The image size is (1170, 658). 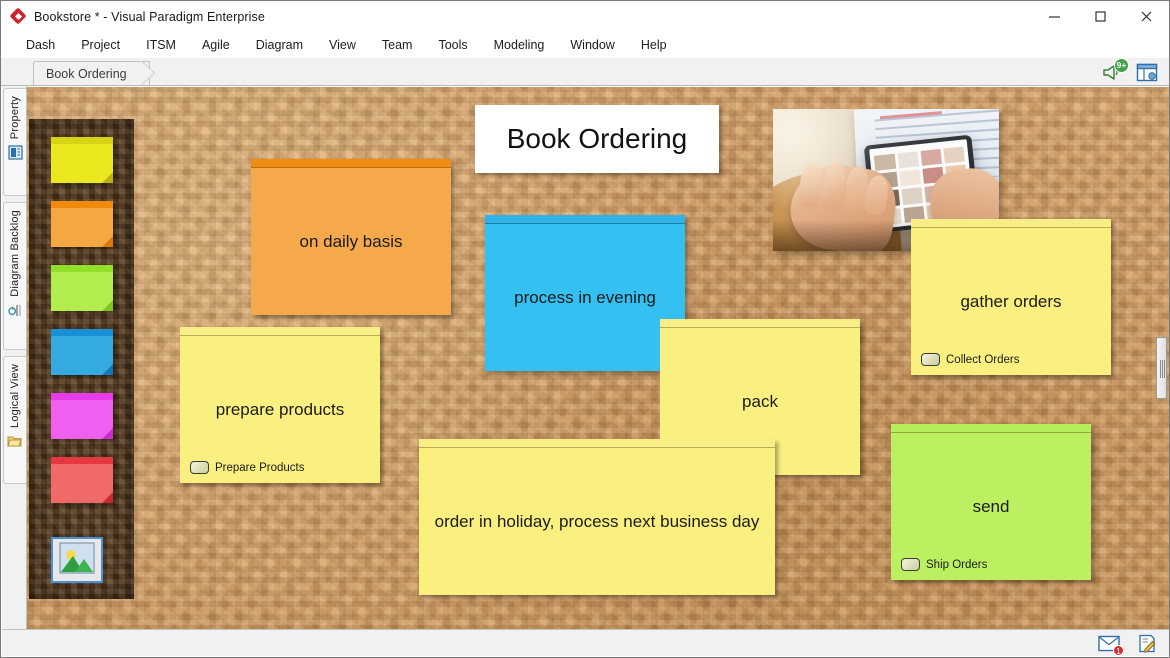 I want to click on document-tab-label: Book Ordering, so click(x=86, y=73).